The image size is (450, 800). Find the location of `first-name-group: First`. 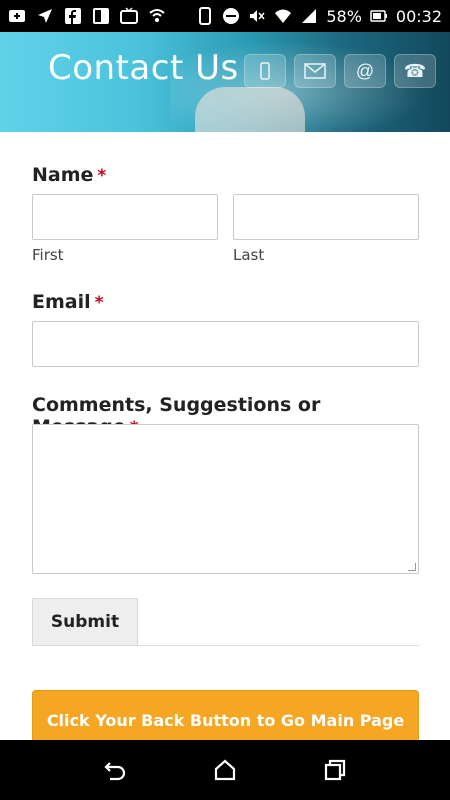

first-name-group: First is located at coordinates (125, 229).